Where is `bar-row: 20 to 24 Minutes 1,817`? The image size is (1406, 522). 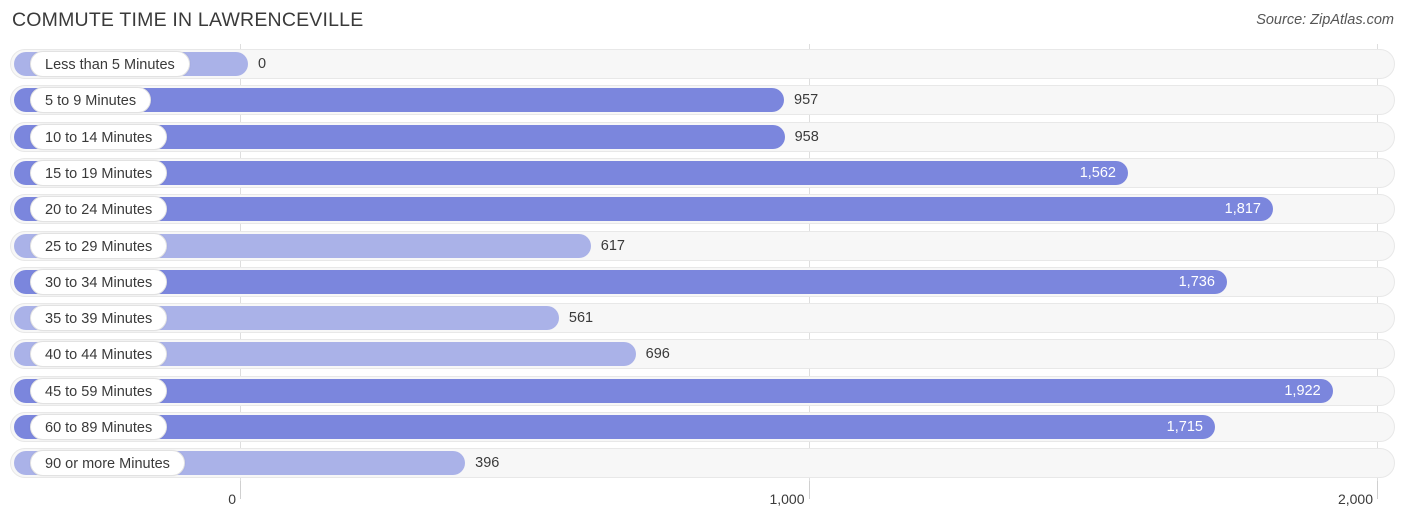
bar-row: 20 to 24 Minutes 1,817 is located at coordinates (703, 209).